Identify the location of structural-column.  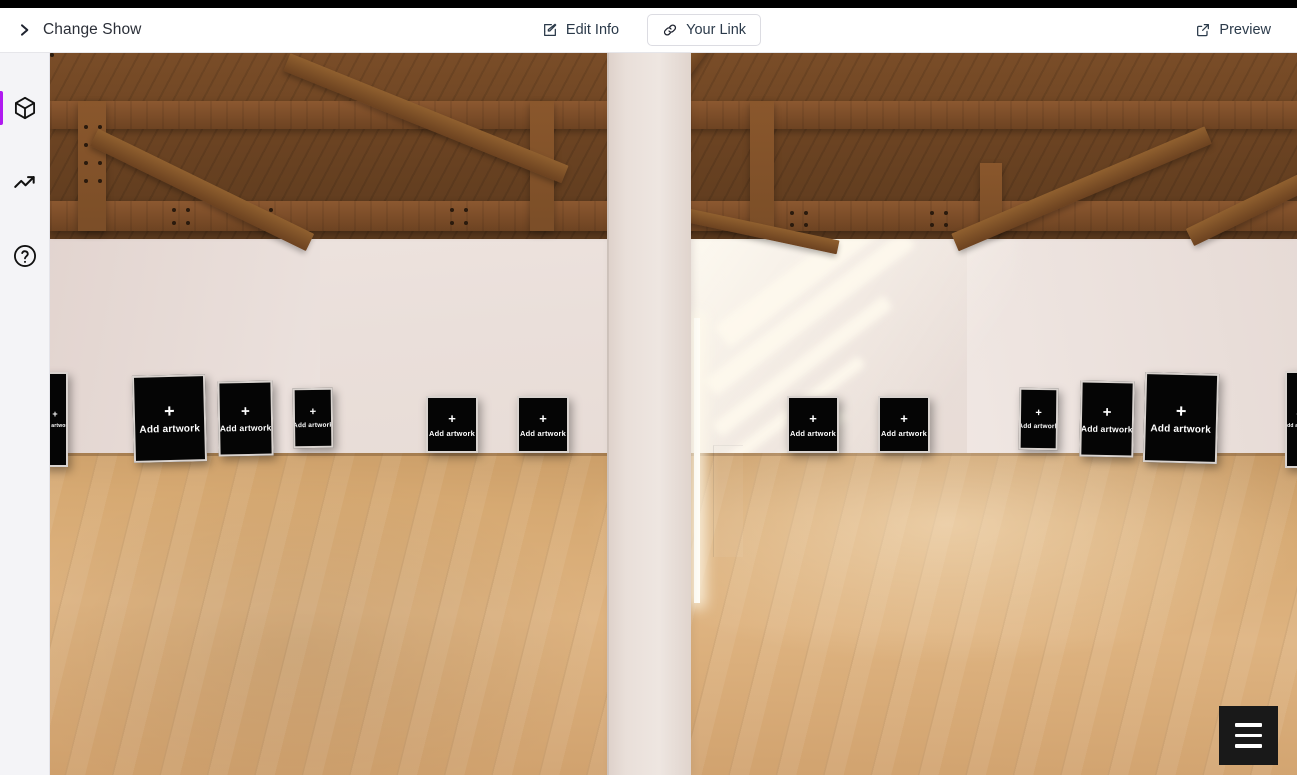
(649, 414).